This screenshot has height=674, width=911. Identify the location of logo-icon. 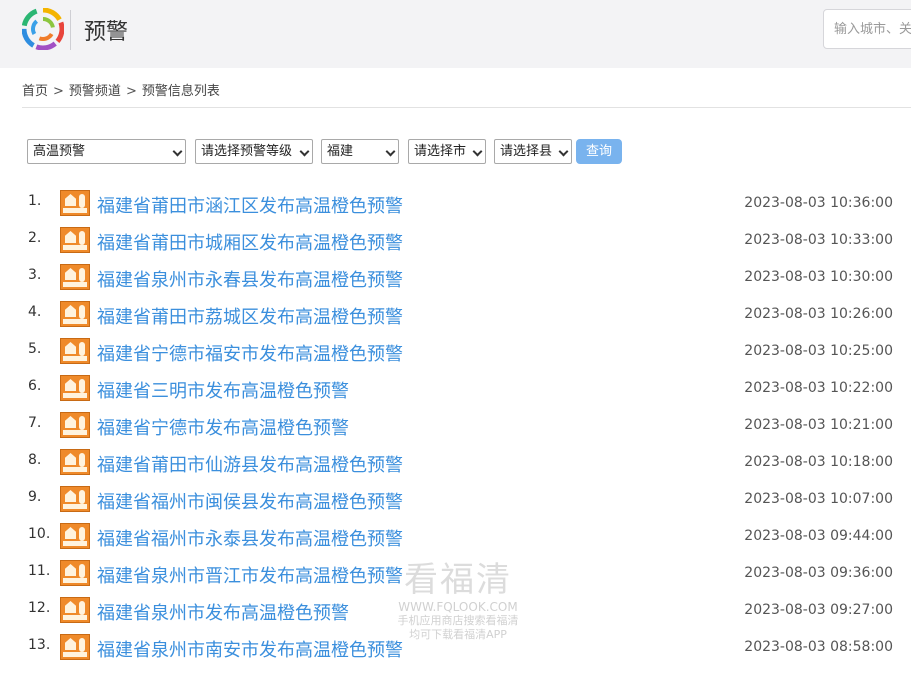
(43, 29).